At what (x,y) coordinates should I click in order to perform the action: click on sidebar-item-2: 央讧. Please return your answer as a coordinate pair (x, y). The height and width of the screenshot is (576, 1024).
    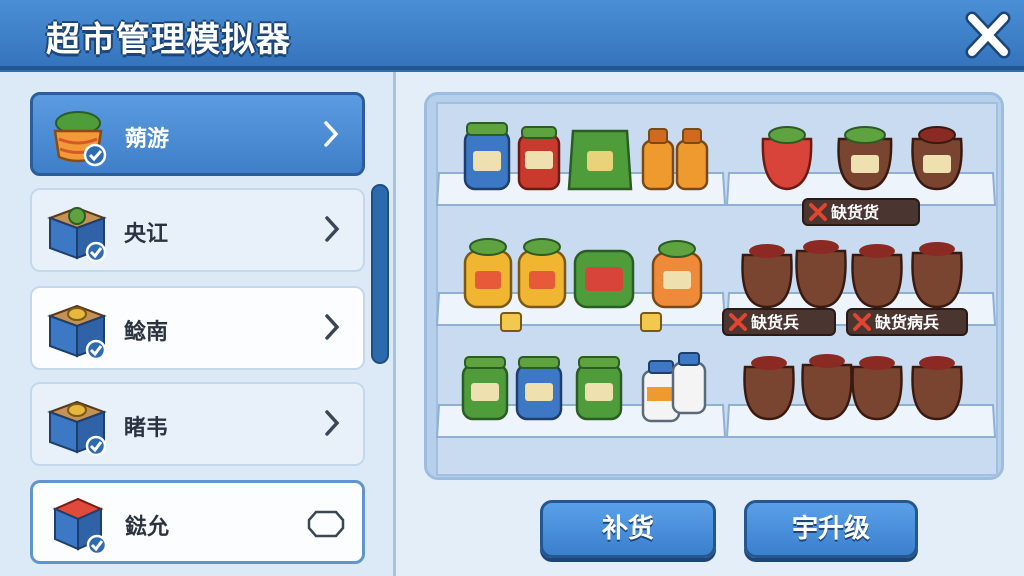
    Looking at the image, I should click on (197, 230).